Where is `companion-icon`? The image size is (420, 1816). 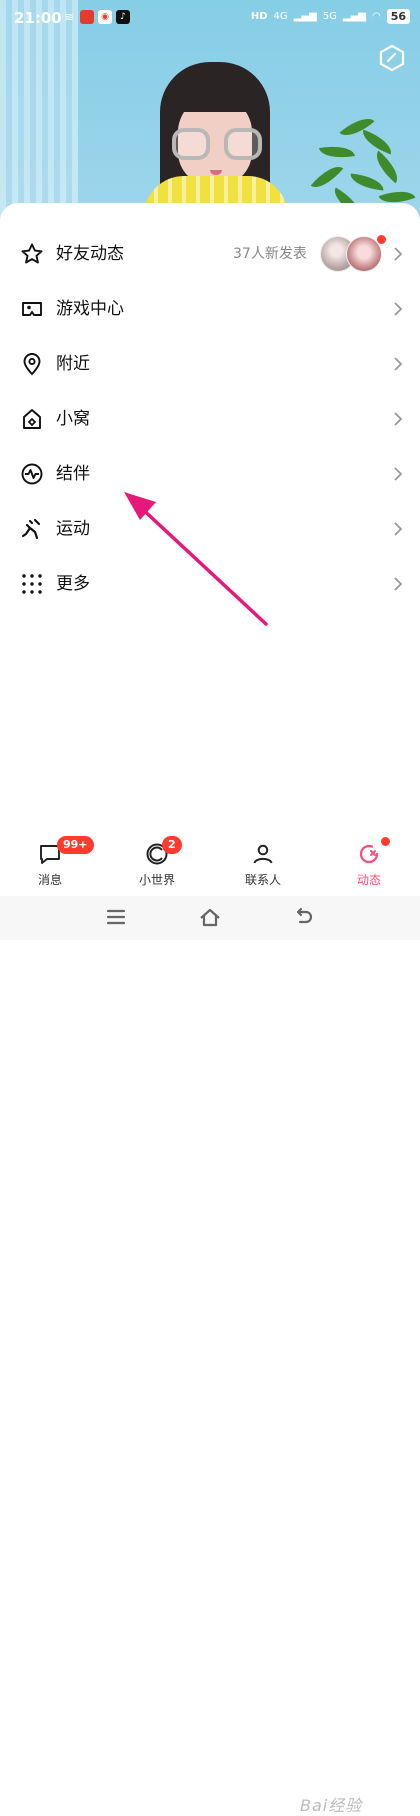 companion-icon is located at coordinates (32, 474).